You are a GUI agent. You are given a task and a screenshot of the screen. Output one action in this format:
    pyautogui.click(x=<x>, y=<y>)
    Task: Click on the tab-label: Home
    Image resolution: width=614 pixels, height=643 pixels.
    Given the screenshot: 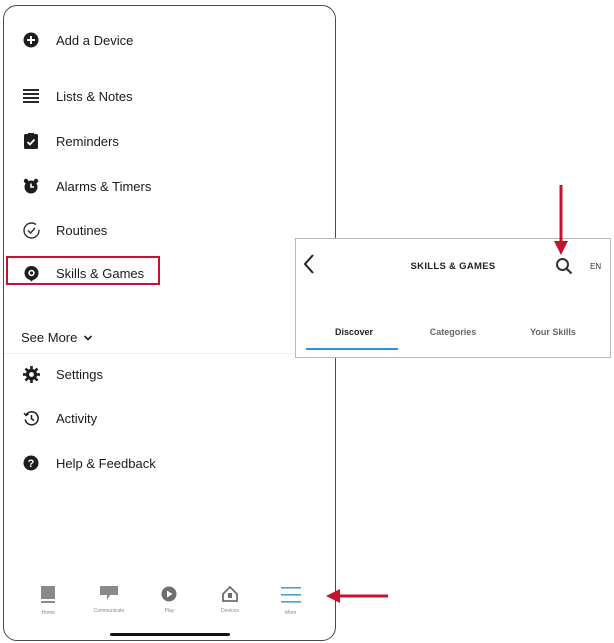 What is the action you would take?
    pyautogui.click(x=48, y=613)
    